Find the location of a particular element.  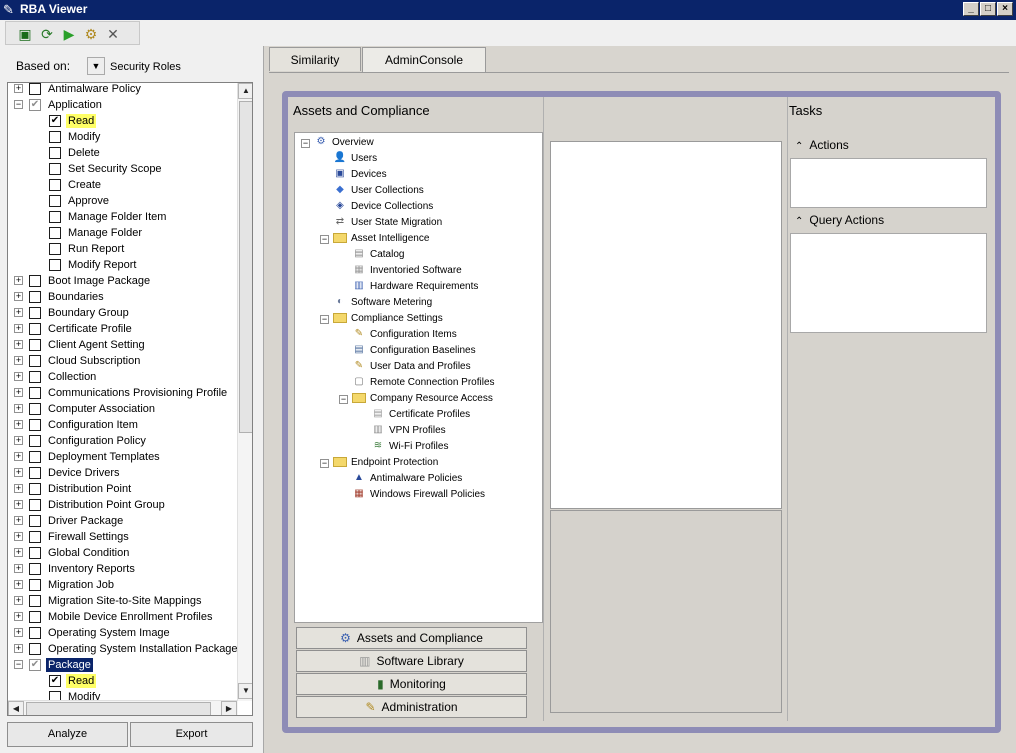

nav-item: ⇄ User State Migration is located at coordinates (387, 223).